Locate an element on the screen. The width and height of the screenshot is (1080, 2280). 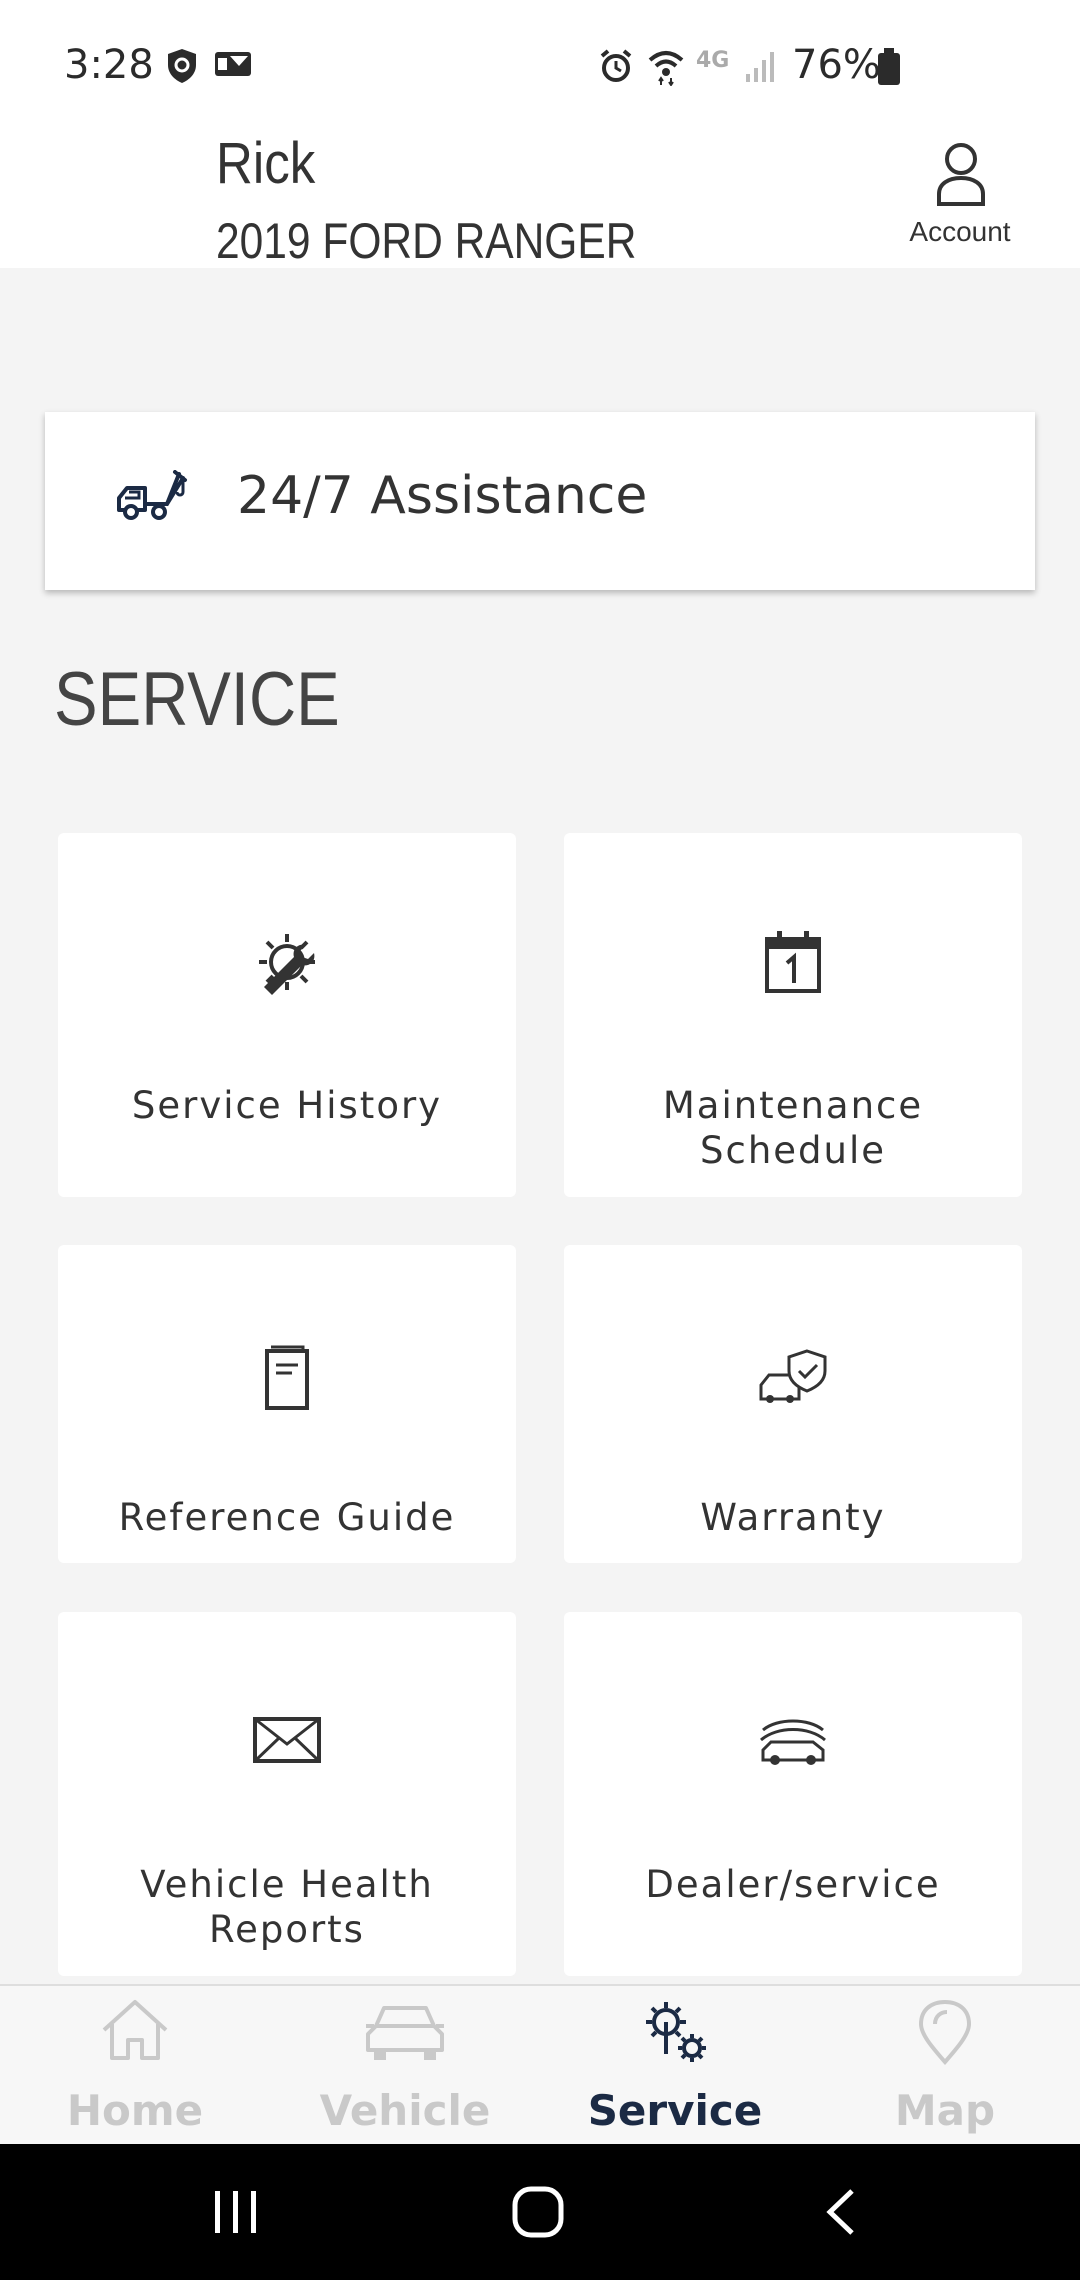
assistance-label: 24/7 Assistance is located at coordinates (442, 496).